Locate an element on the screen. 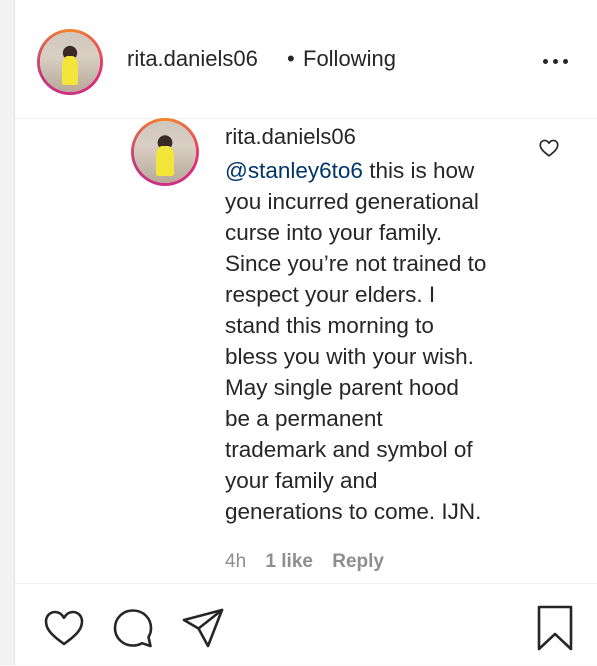  like-heart-icon is located at coordinates (64, 628).